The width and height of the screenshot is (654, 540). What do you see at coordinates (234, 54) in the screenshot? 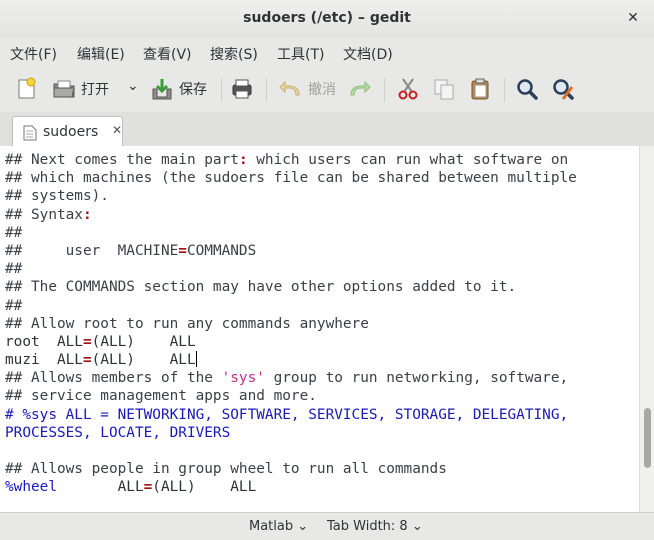
I see `menu-search: 搜索(S)` at bounding box center [234, 54].